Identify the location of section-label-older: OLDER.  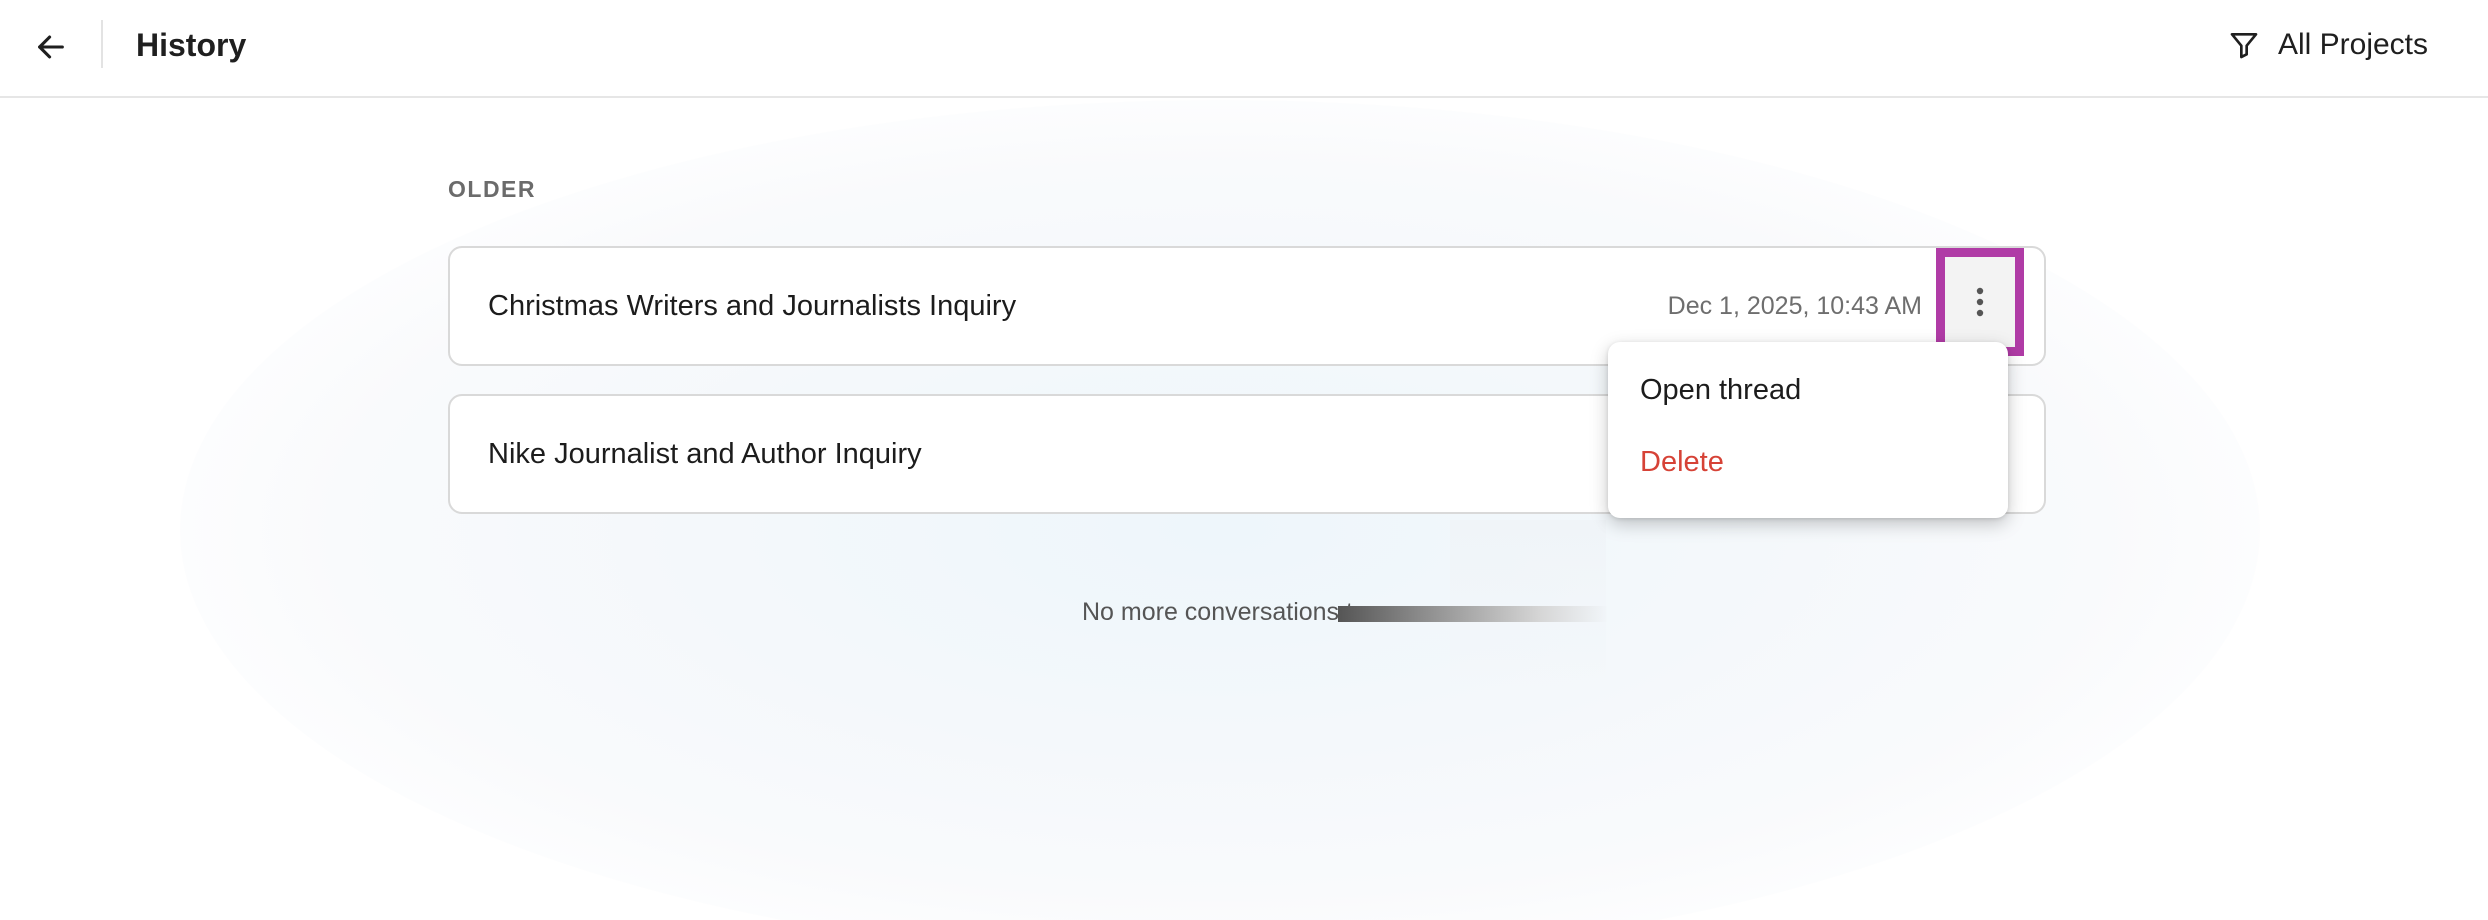
(492, 189).